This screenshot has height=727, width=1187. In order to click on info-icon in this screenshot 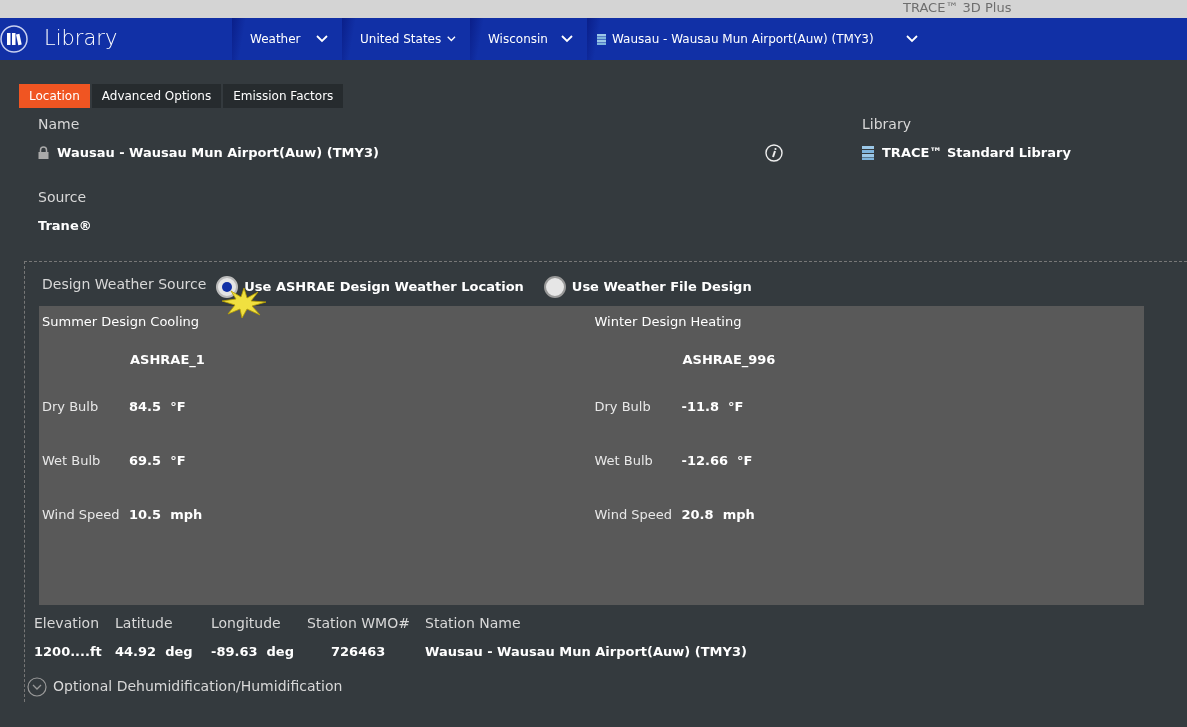, I will do `click(774, 152)`.